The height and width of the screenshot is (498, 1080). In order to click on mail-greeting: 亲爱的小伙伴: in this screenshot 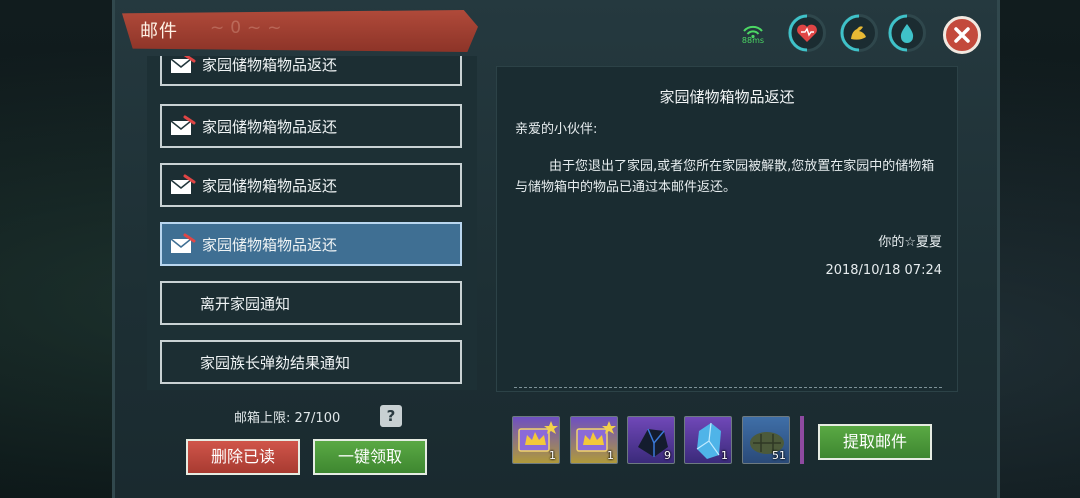, I will do `click(556, 129)`.